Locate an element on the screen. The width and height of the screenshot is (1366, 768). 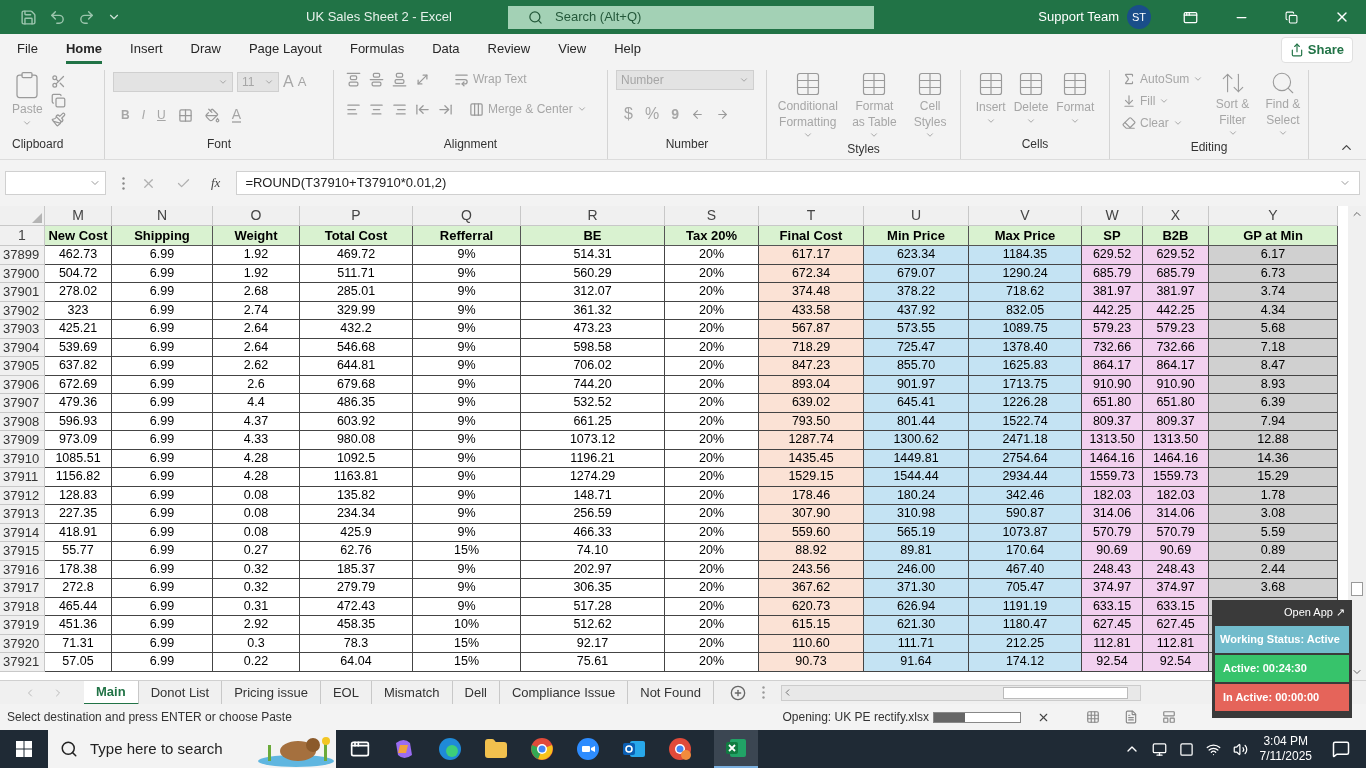
table-cell: 57.05 is located at coordinates (78, 662).